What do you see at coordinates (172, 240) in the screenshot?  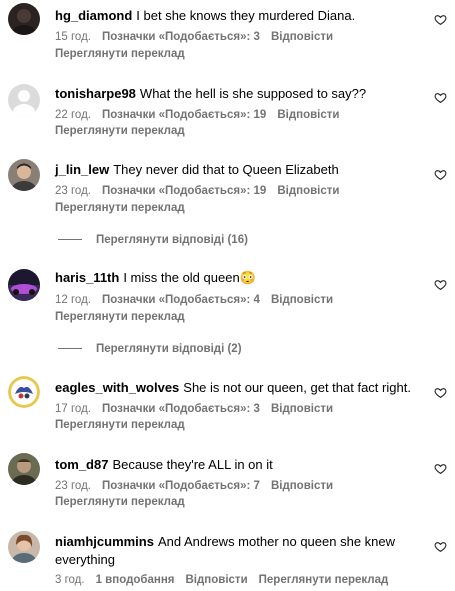 I see `view-replies-label: Переглянути відповіді (16)` at bounding box center [172, 240].